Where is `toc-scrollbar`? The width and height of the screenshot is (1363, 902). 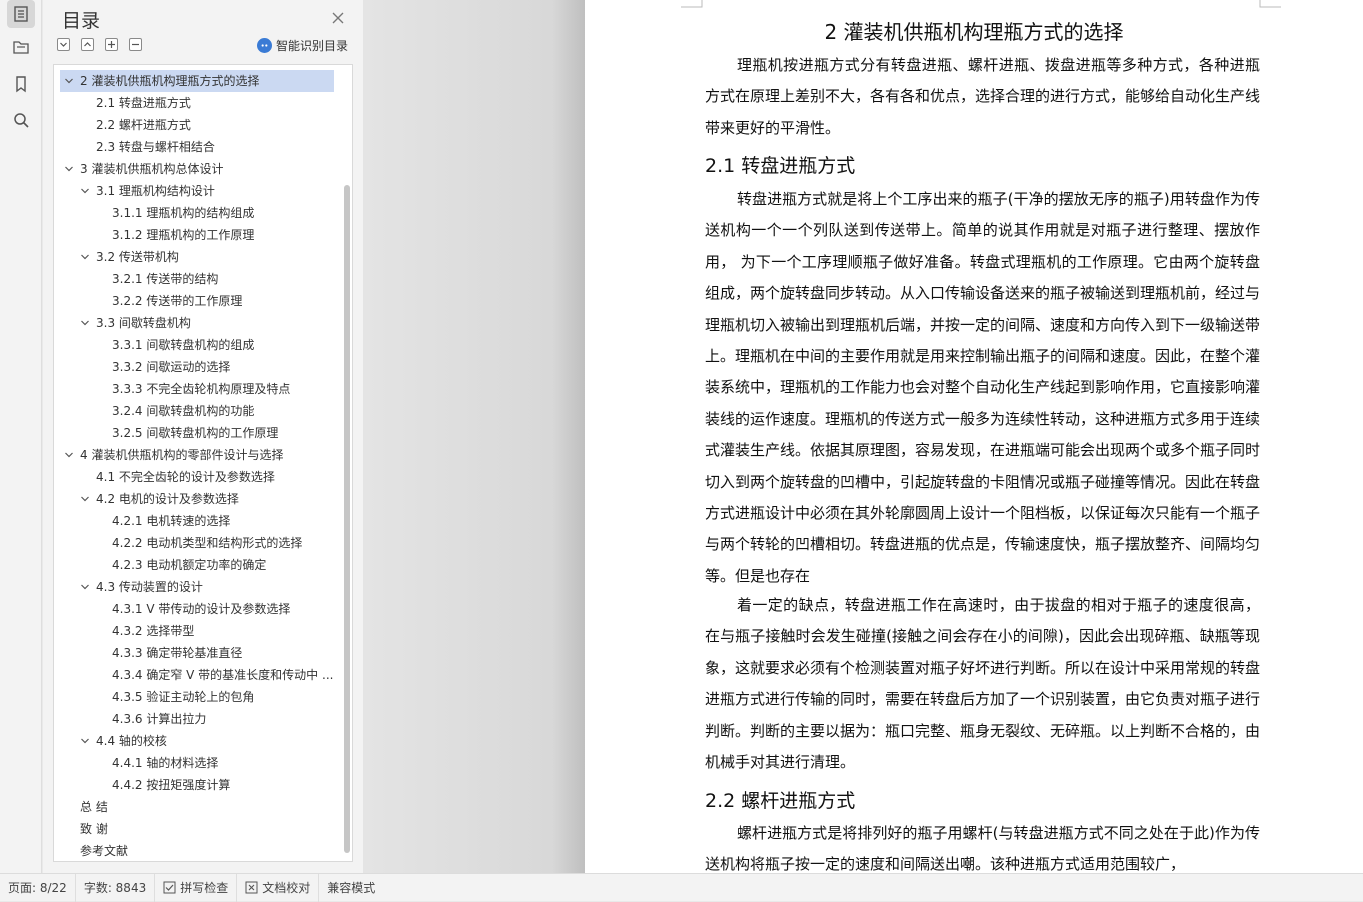 toc-scrollbar is located at coordinates (347, 519).